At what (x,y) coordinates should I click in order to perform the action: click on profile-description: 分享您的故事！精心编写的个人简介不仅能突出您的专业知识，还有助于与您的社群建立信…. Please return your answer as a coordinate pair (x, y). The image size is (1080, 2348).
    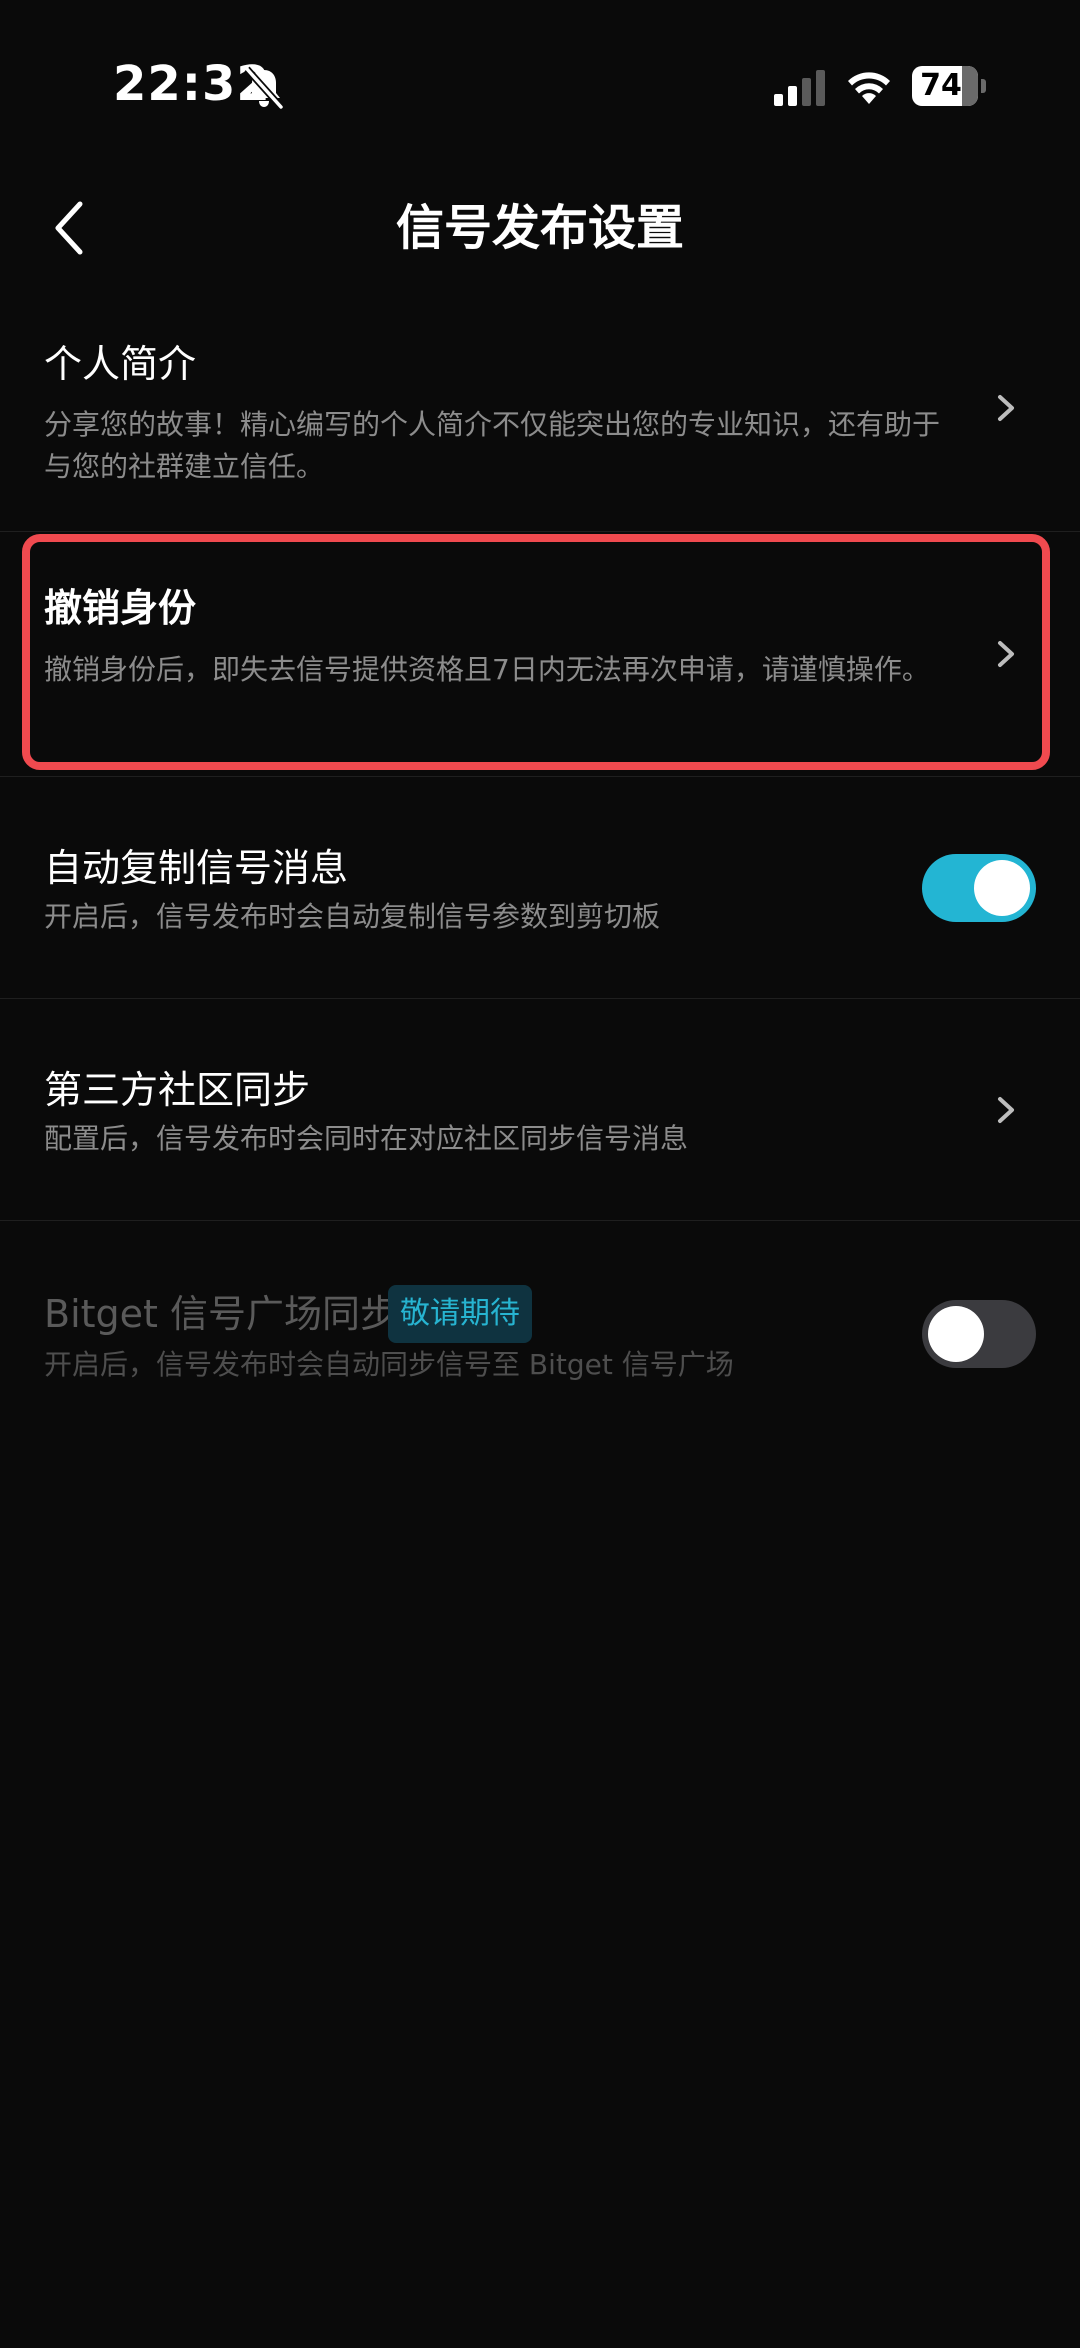
    Looking at the image, I should click on (492, 445).